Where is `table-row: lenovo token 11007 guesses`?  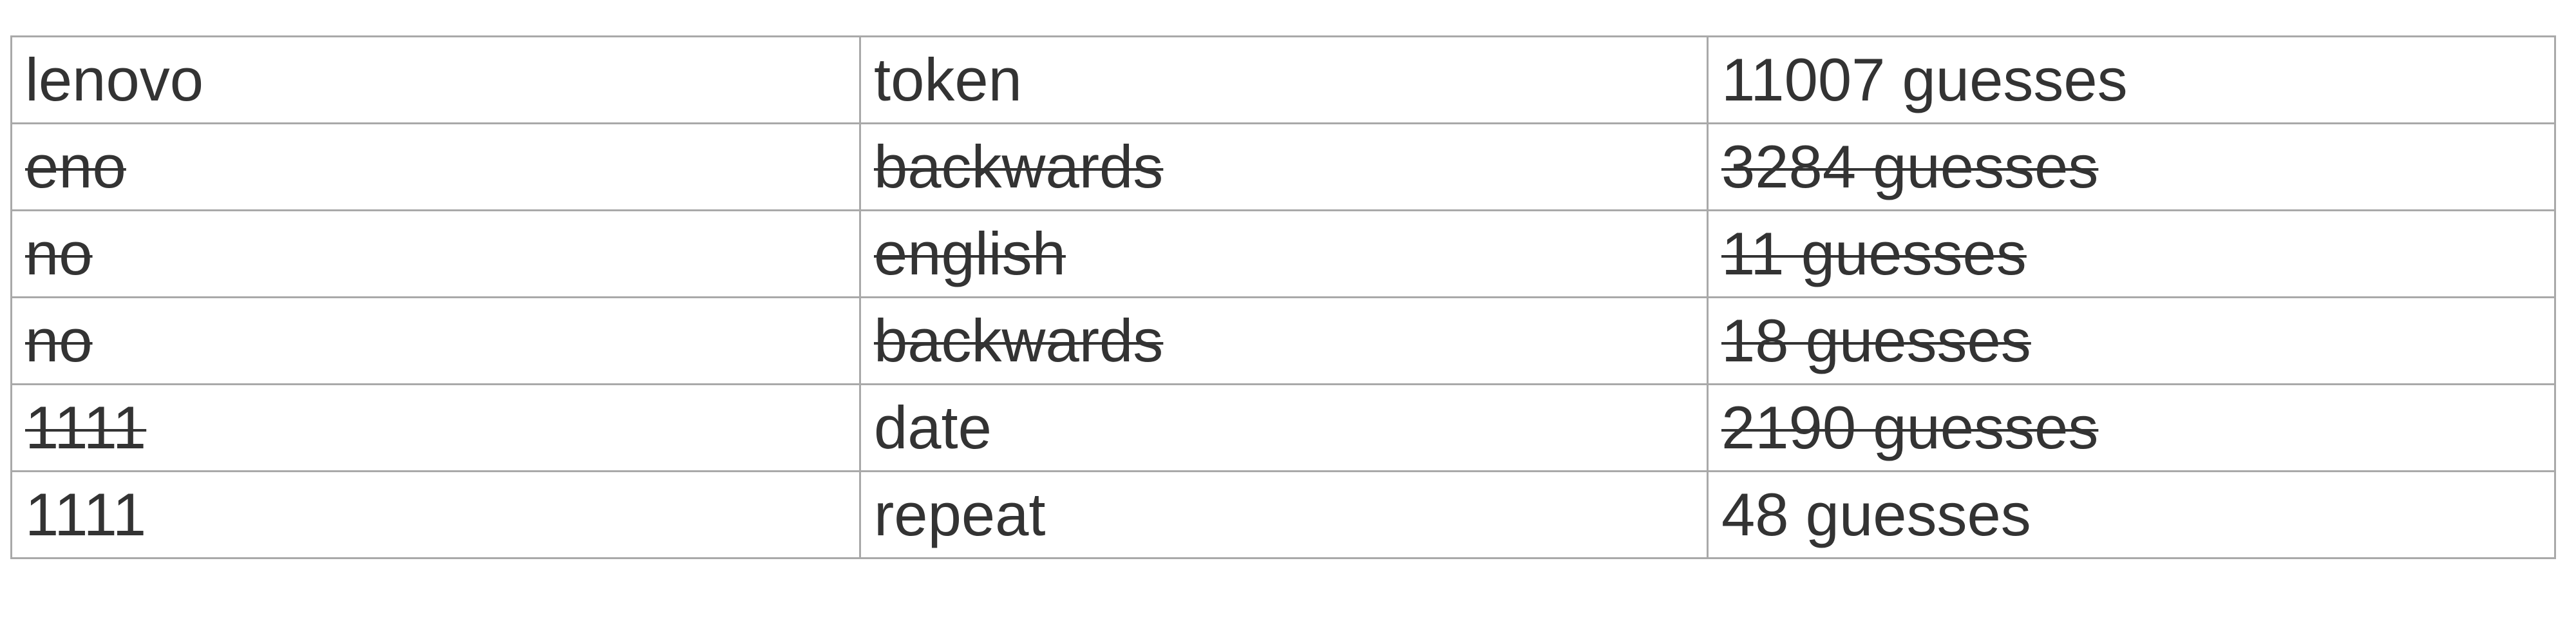
table-row: lenovo token 11007 guesses is located at coordinates (1283, 79).